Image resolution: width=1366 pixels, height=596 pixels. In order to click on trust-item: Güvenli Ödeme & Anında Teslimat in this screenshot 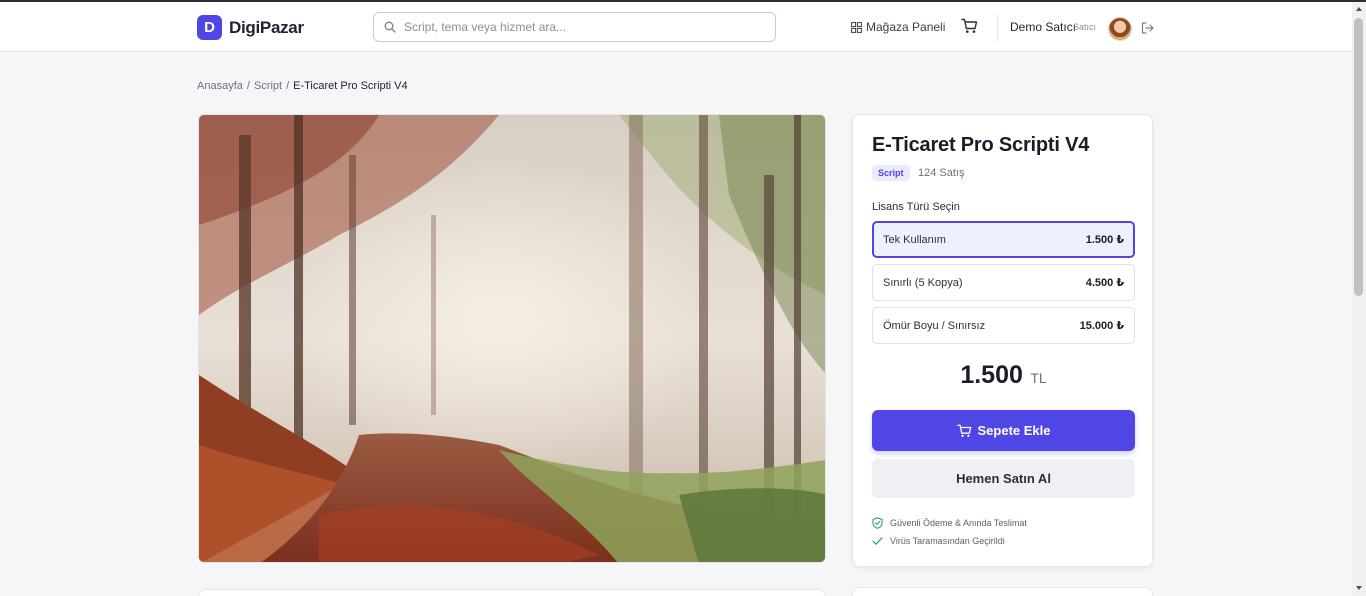, I will do `click(949, 523)`.